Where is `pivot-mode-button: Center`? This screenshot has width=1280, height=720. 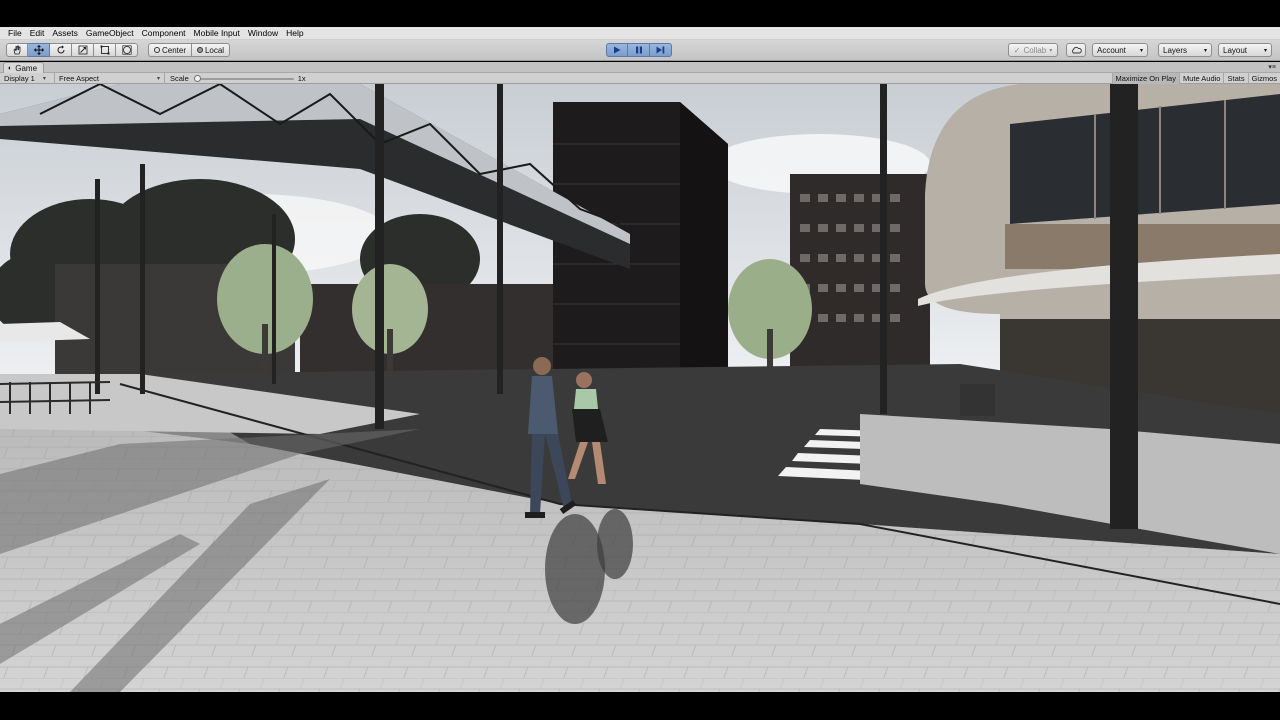 pivot-mode-button: Center is located at coordinates (170, 50).